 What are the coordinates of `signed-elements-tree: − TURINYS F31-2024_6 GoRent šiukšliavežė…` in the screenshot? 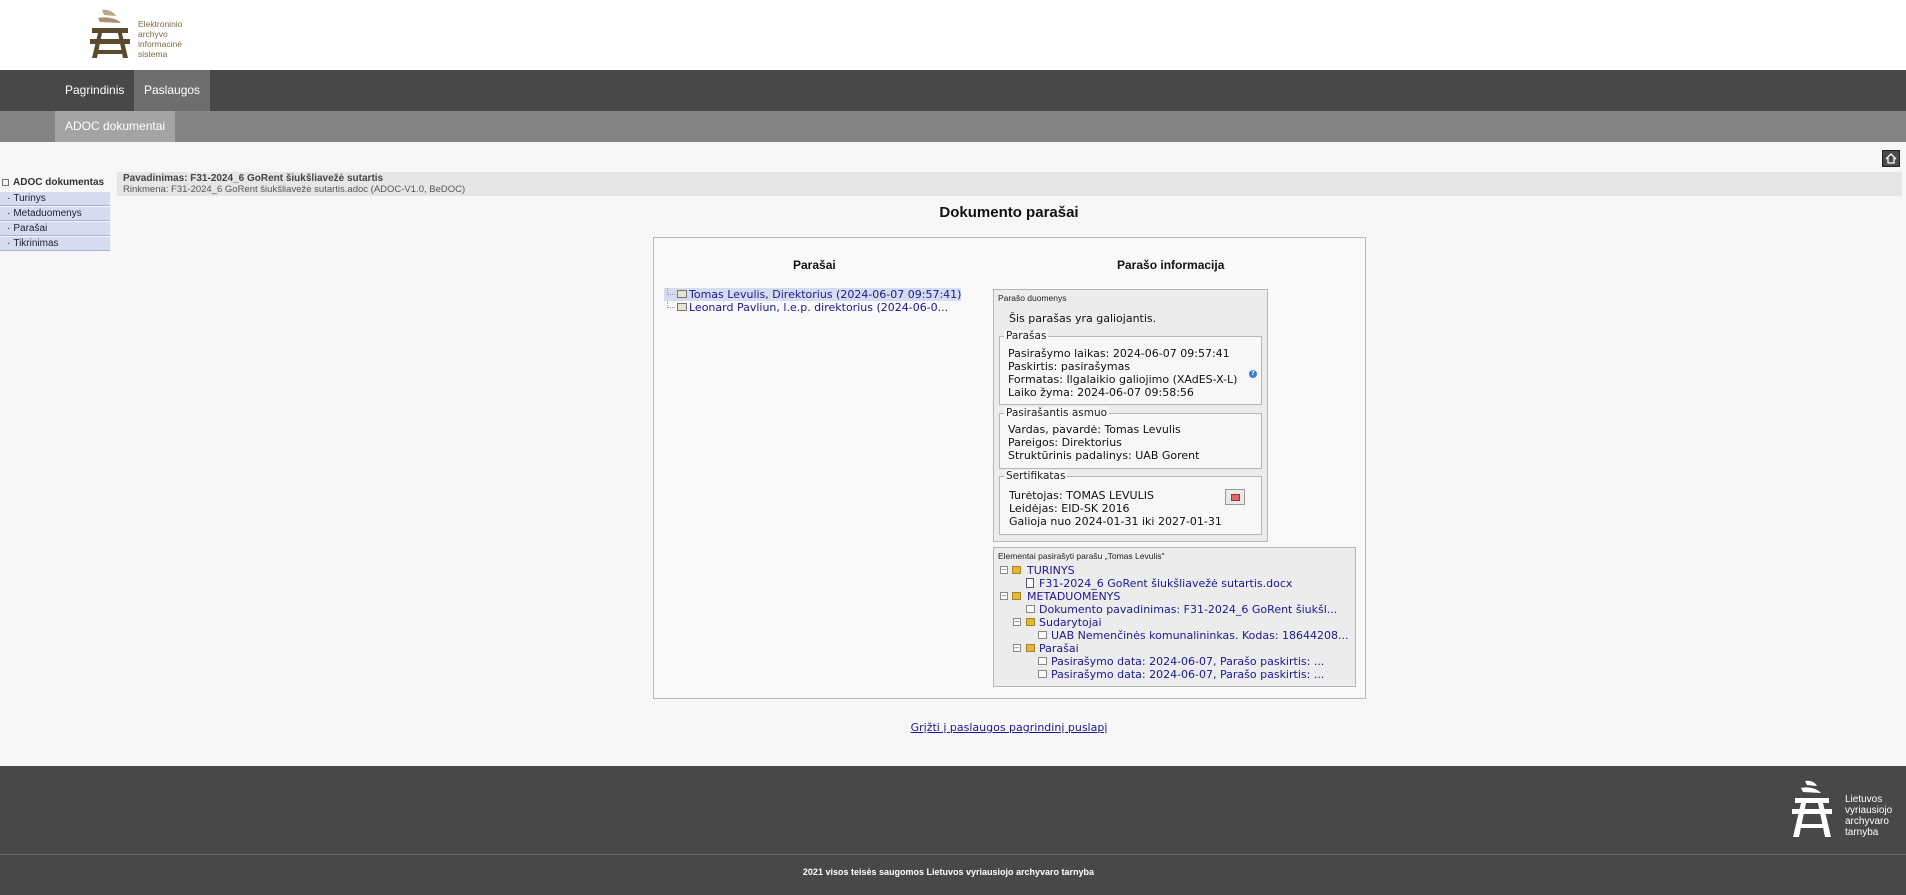 It's located at (1174, 622).